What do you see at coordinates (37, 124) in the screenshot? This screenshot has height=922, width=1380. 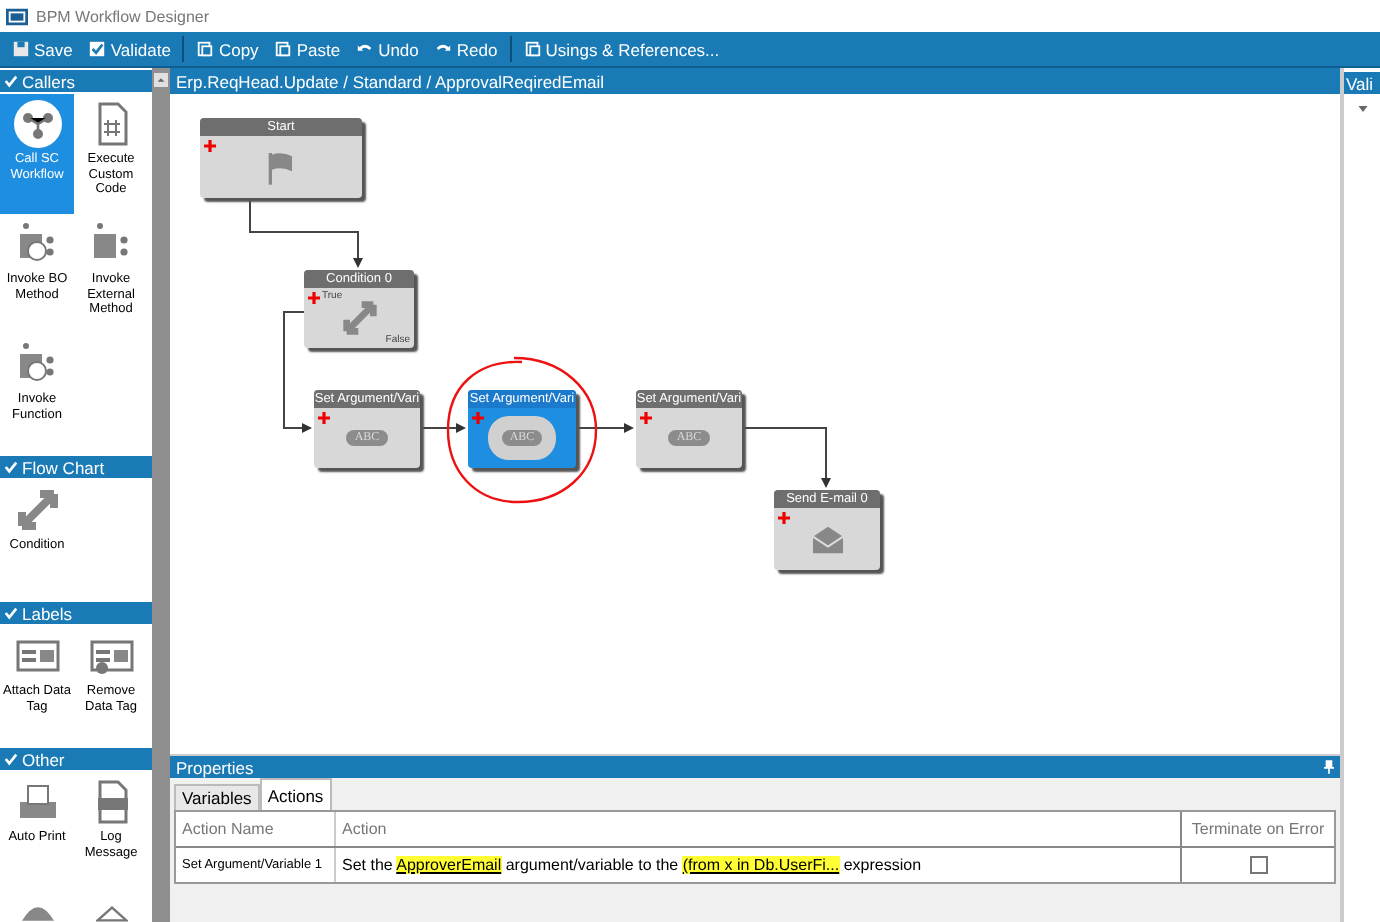 I see `workflow-tool-icon` at bounding box center [37, 124].